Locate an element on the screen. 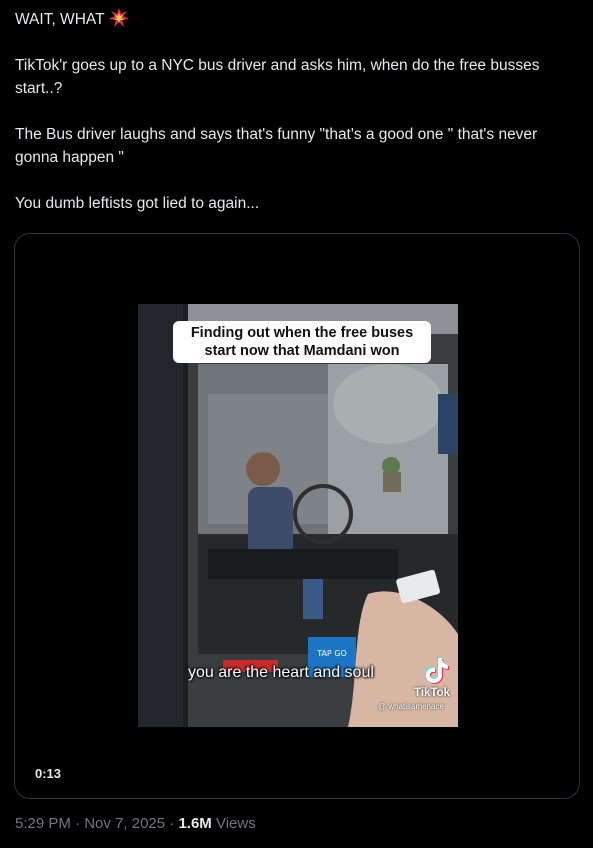  tweet-date: Nov 7, 2025 is located at coordinates (124, 823).